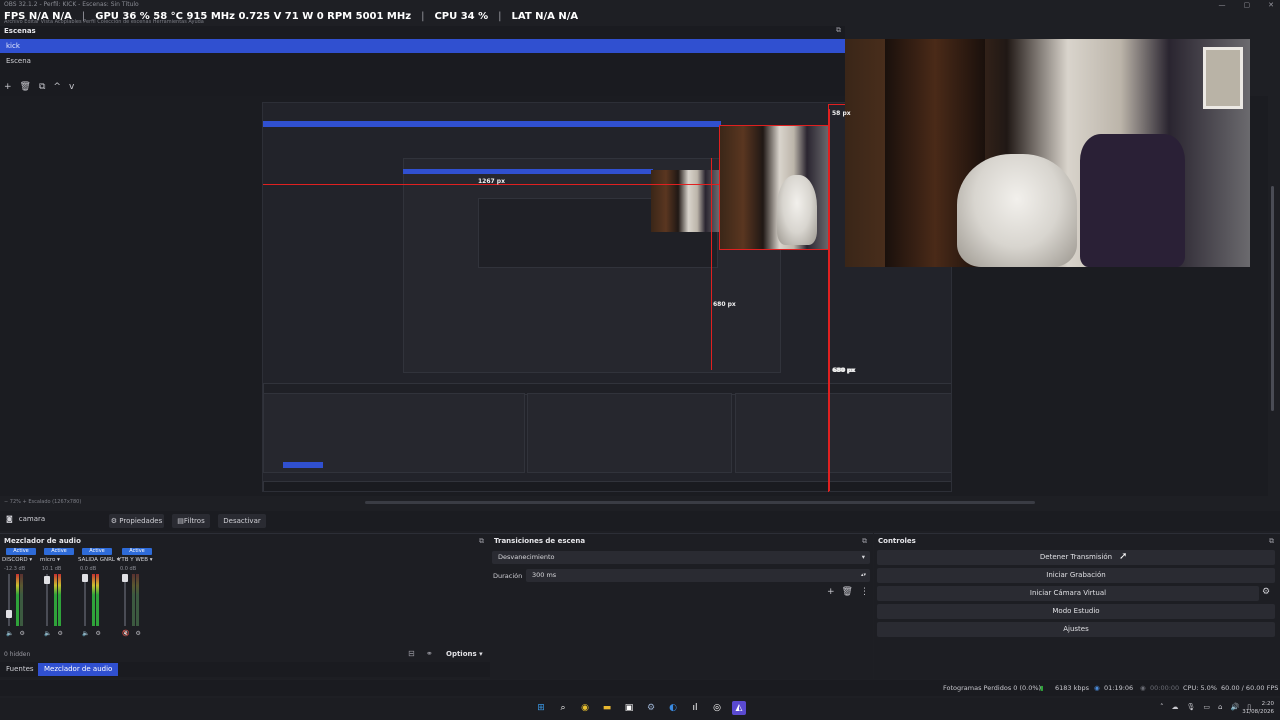 Image resolution: width=1280 pixels, height=720 pixels. Describe the element at coordinates (698, 575) in the screenshot. I see `duration-input: 300 ms ▴▾` at that location.